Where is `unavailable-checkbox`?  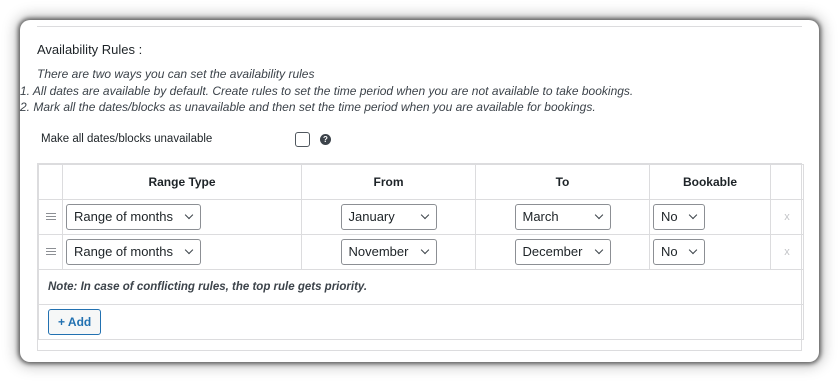 unavailable-checkbox is located at coordinates (302, 139).